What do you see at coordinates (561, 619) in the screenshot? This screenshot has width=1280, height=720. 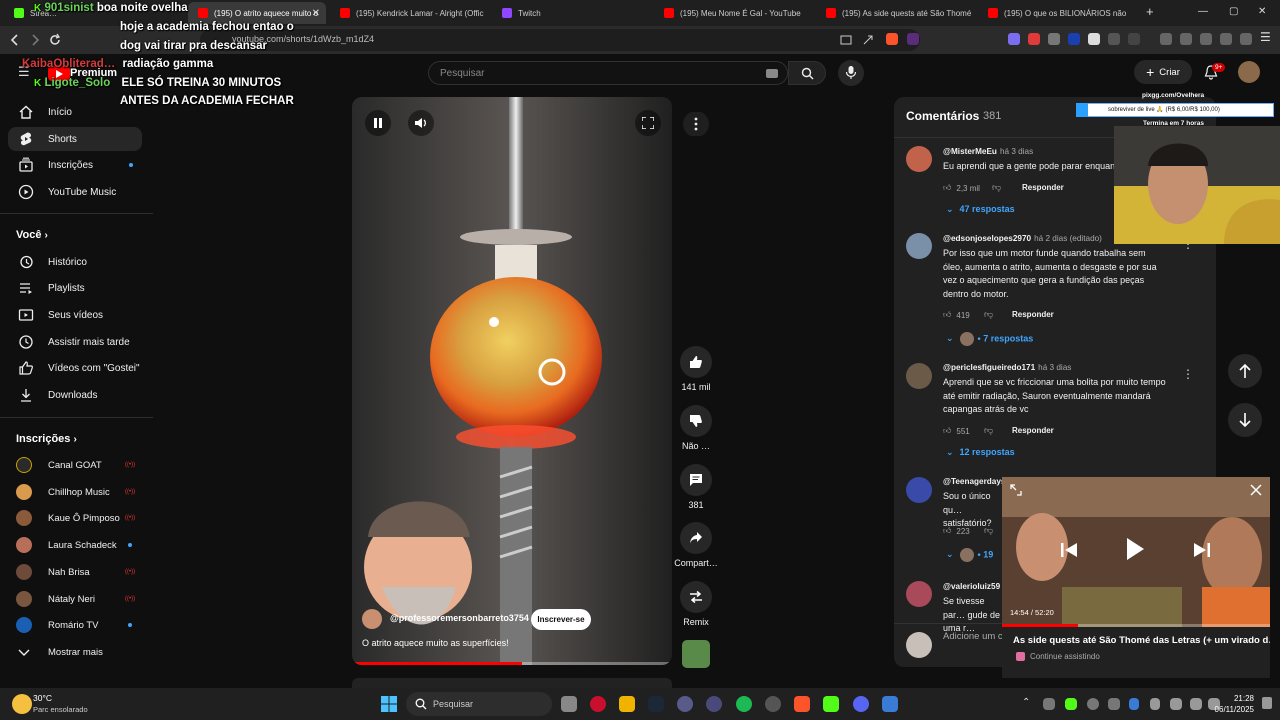 I see `subscribe-button: Inscrever-se` at bounding box center [561, 619].